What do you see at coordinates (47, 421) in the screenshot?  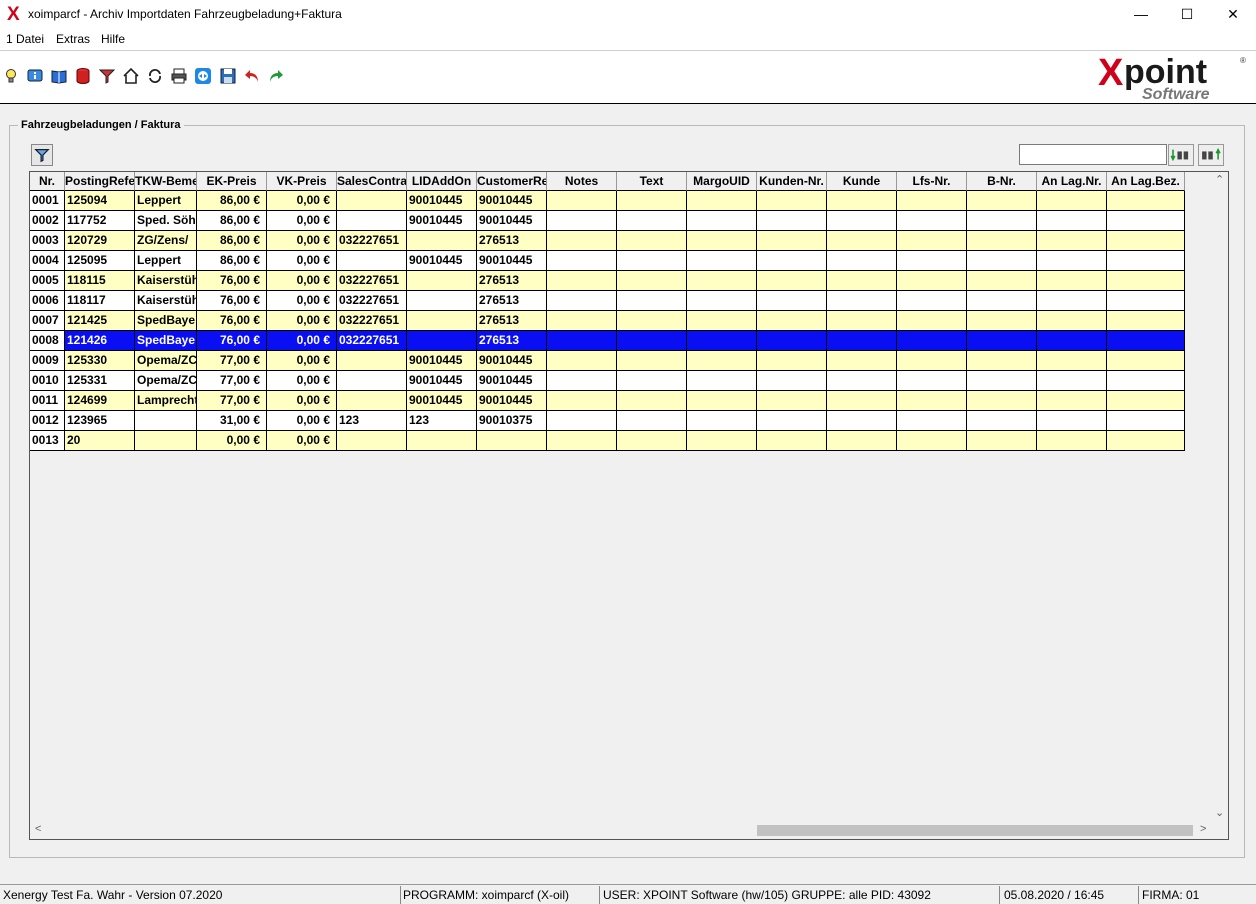 I see `table-cell: 0012` at bounding box center [47, 421].